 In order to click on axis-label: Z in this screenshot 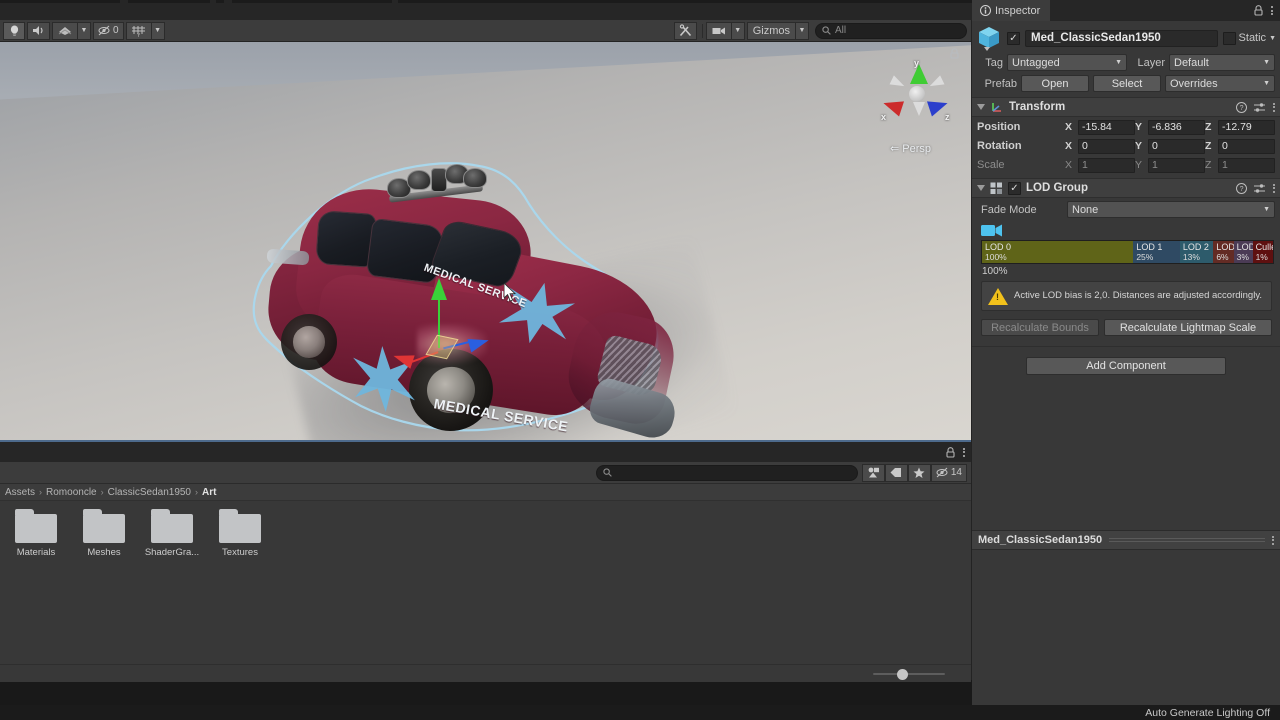, I will do `click(1208, 127)`.